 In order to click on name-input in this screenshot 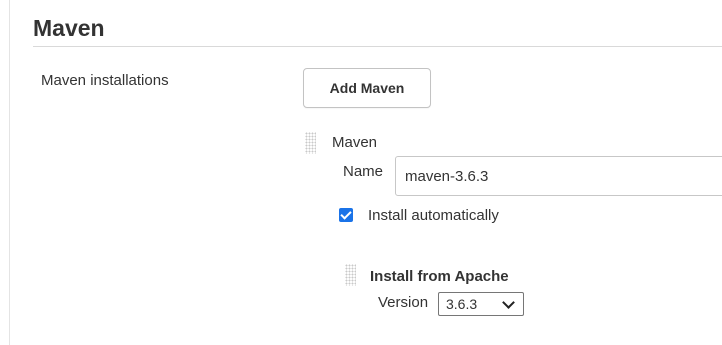, I will do `click(558, 176)`.